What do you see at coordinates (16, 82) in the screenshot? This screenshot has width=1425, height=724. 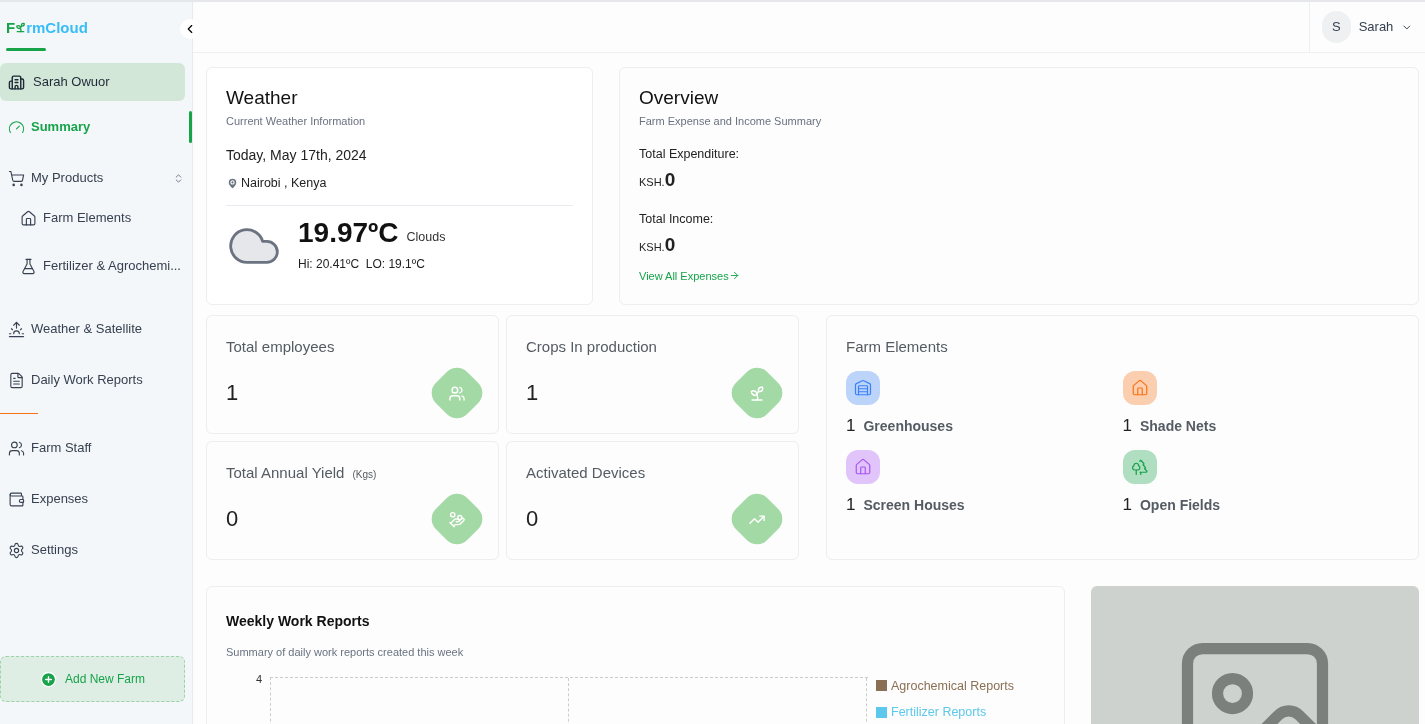 I see `building-icon` at bounding box center [16, 82].